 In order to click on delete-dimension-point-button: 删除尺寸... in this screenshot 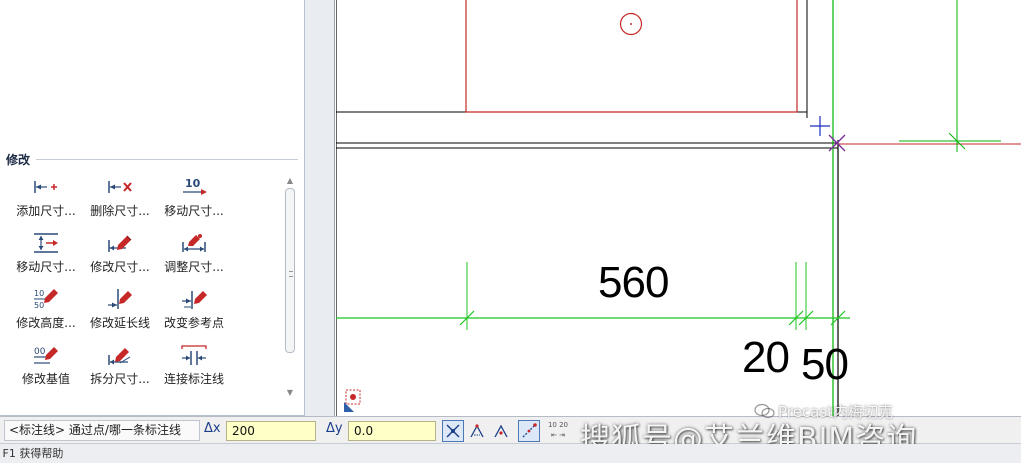, I will do `click(120, 199)`.